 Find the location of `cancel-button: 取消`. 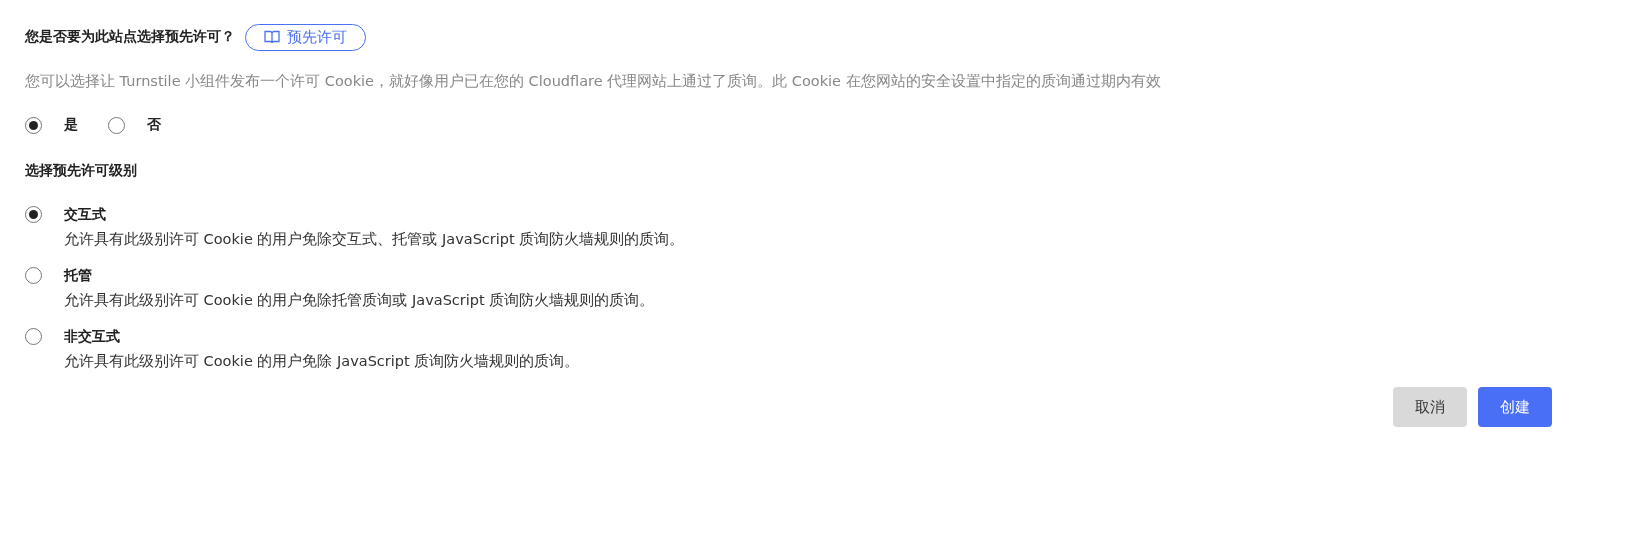

cancel-button: 取消 is located at coordinates (1430, 407).